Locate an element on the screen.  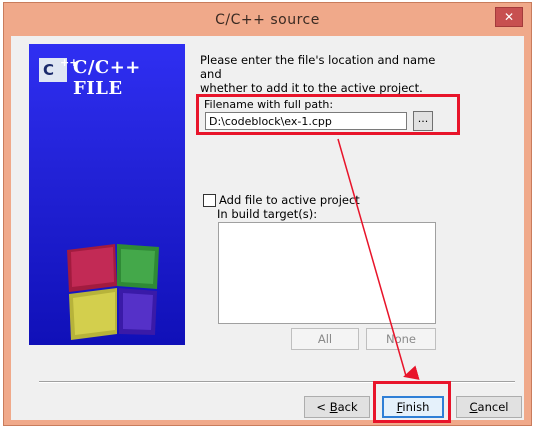
close-icon: ✕ is located at coordinates (509, 17).